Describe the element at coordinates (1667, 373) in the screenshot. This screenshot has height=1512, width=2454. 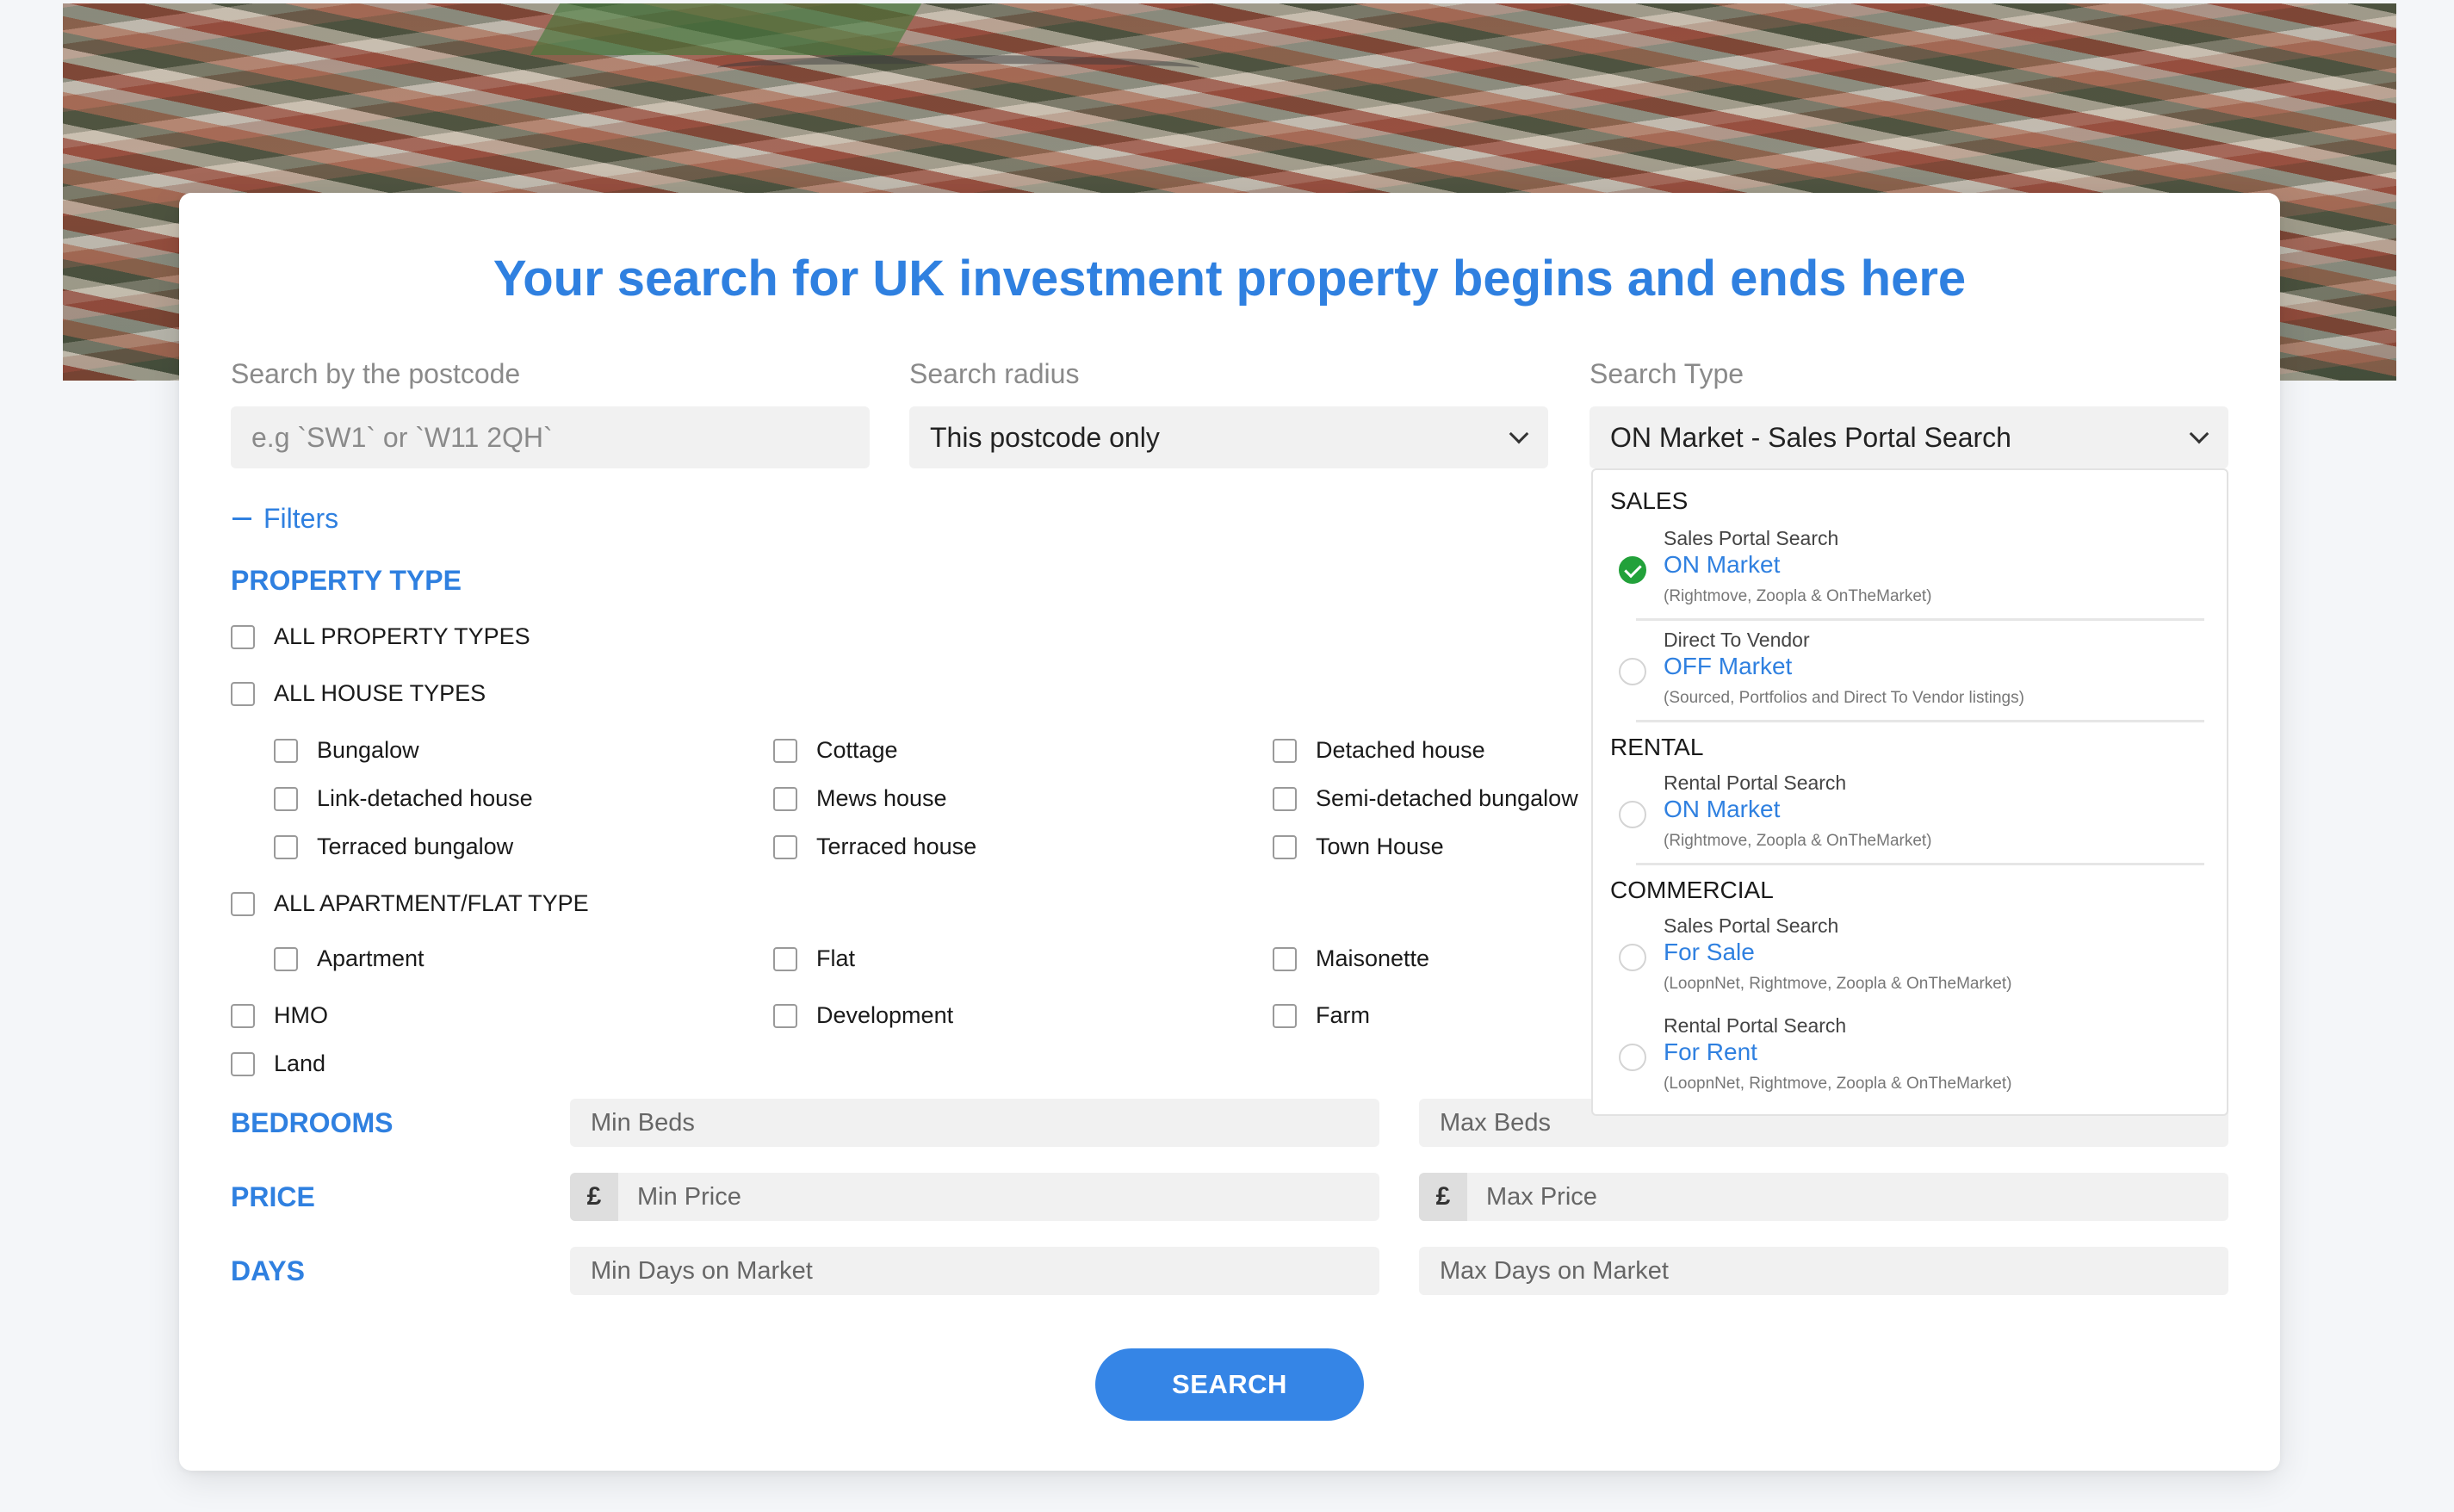
I see `search-type-label: Search Type` at that location.